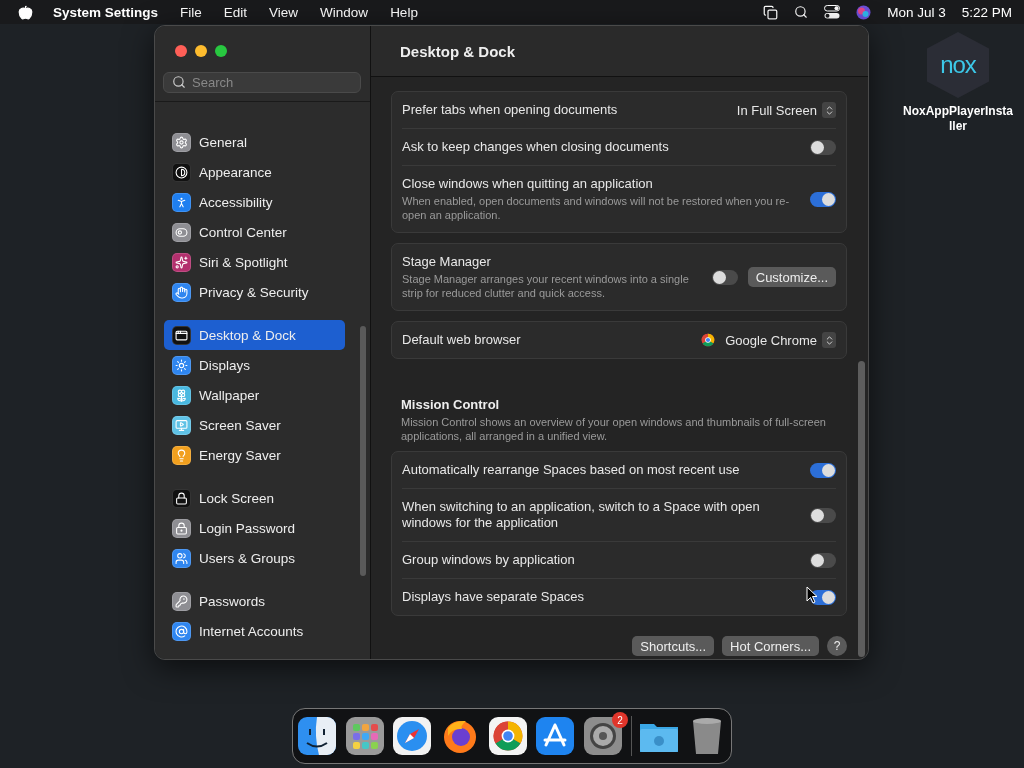  I want to click on sidebar-label: General, so click(223, 142).